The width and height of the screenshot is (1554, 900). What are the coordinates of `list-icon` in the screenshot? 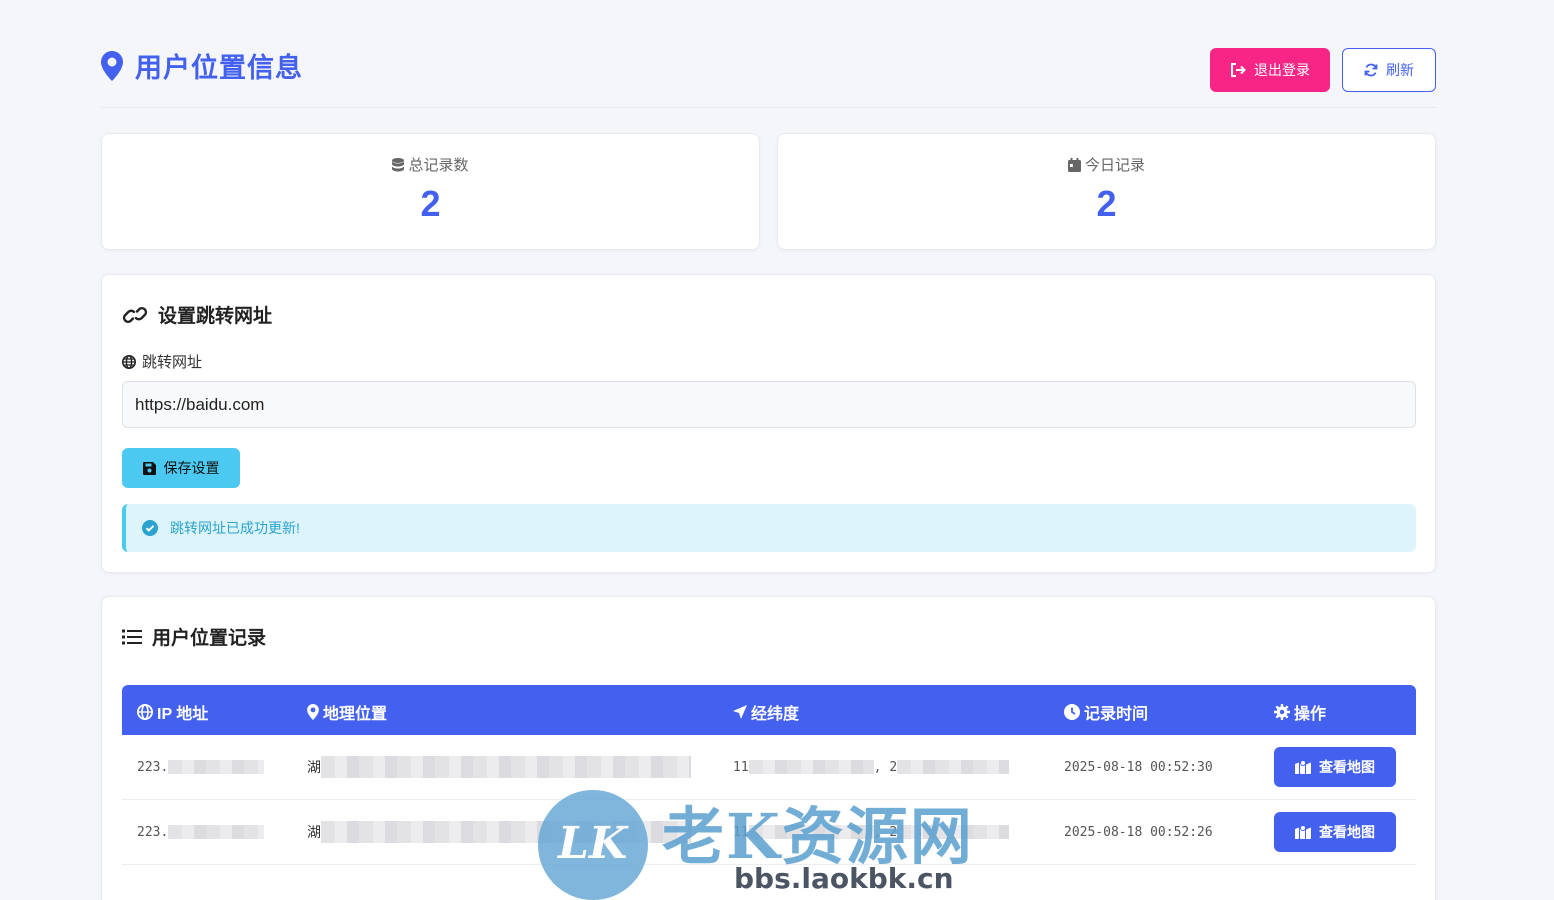 It's located at (132, 636).